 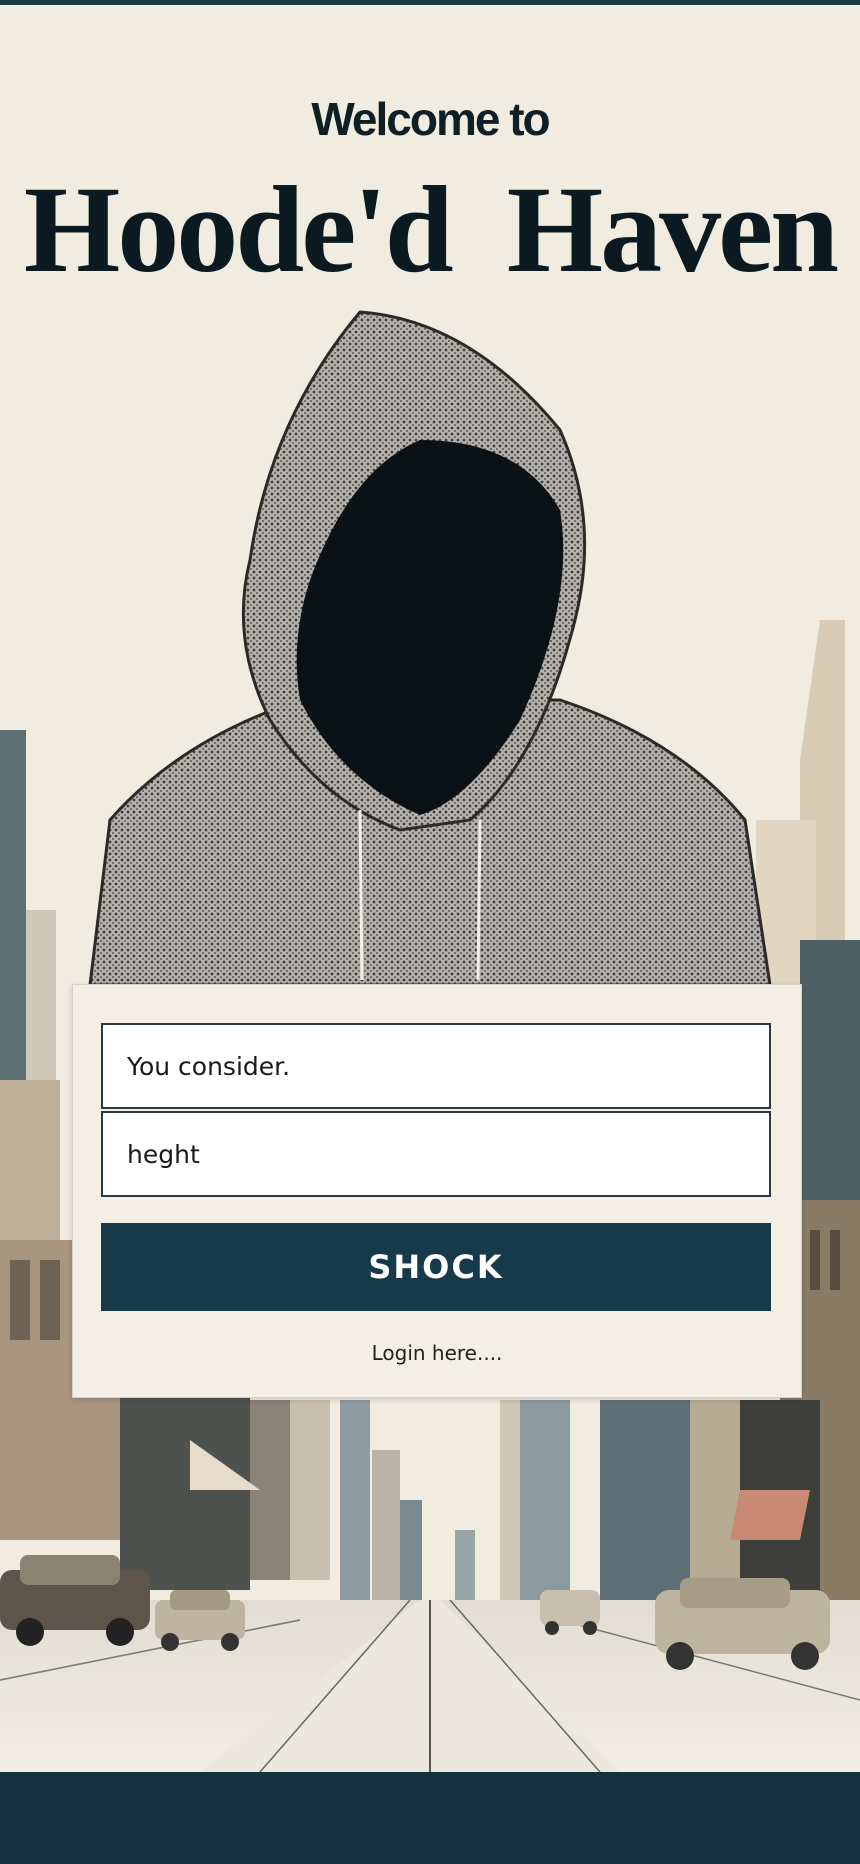 What do you see at coordinates (436, 1267) in the screenshot?
I see `submit-button: SHOCK` at bounding box center [436, 1267].